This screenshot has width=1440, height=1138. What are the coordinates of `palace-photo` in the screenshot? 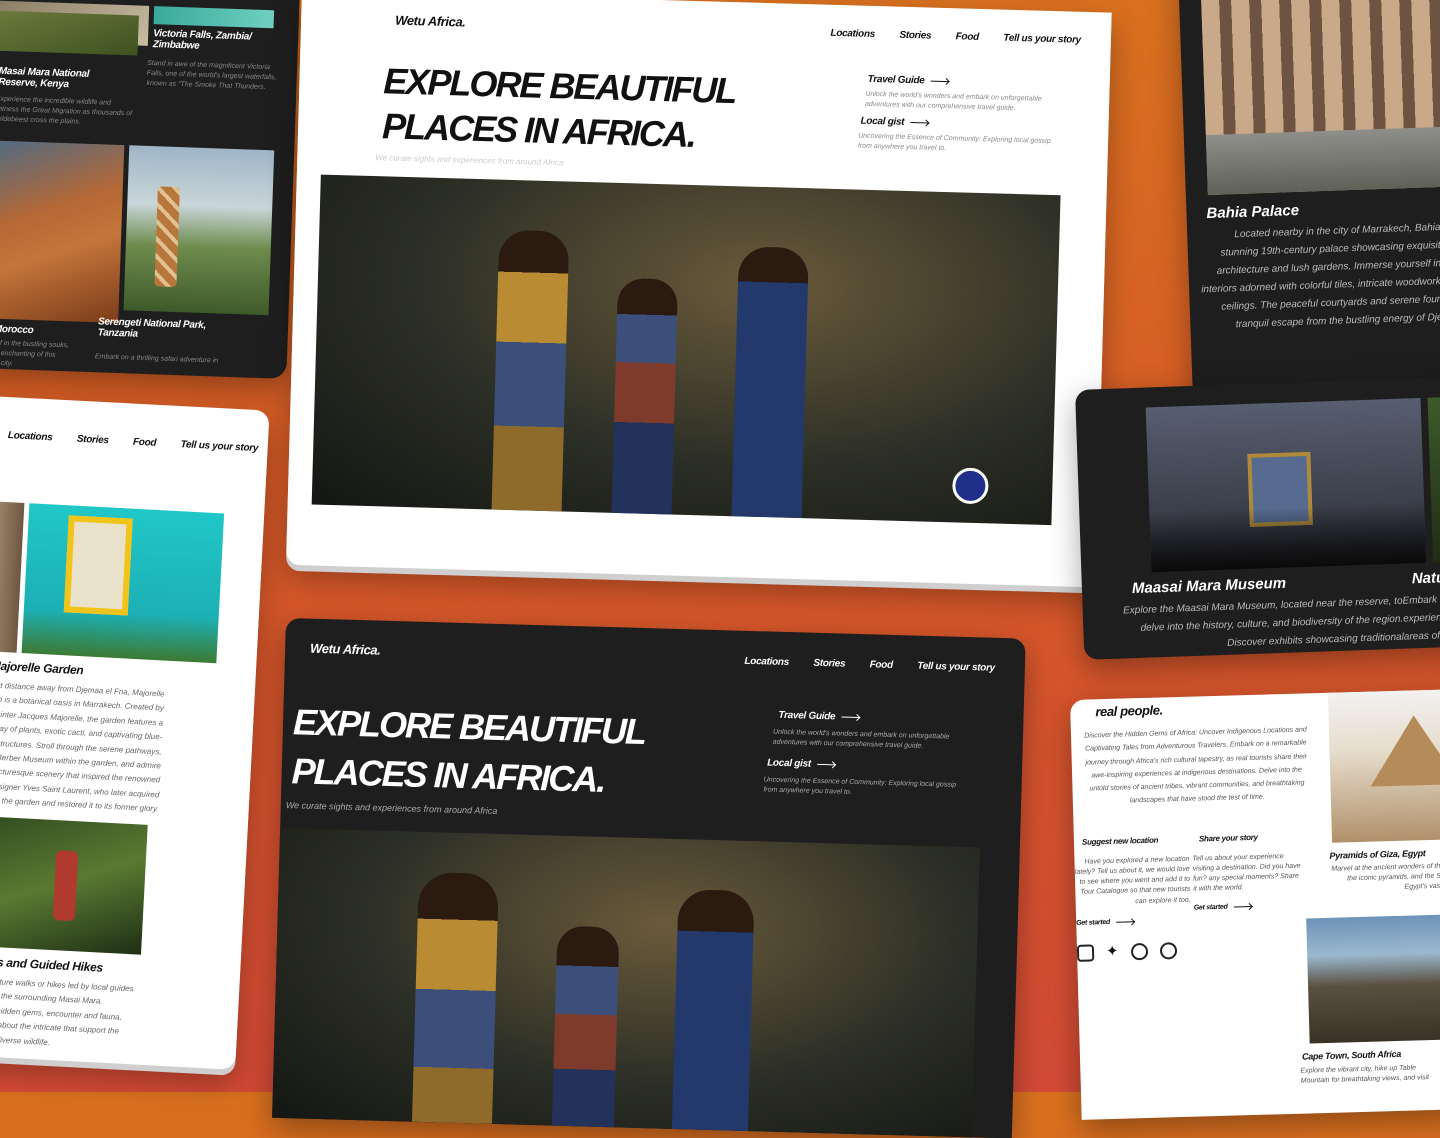 It's located at (1320, 98).